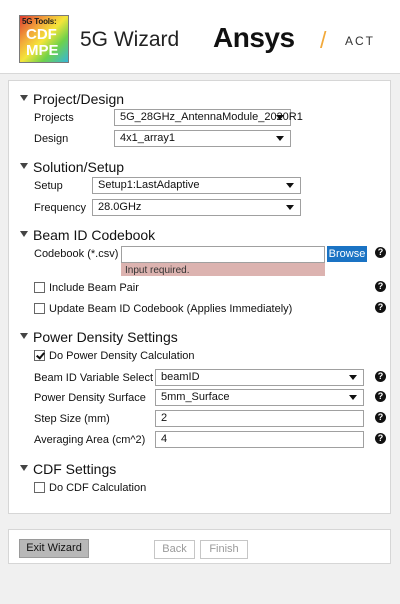 This screenshot has height=604, width=400. What do you see at coordinates (254, 37) in the screenshot?
I see `ansys-logo: Ansys` at bounding box center [254, 37].